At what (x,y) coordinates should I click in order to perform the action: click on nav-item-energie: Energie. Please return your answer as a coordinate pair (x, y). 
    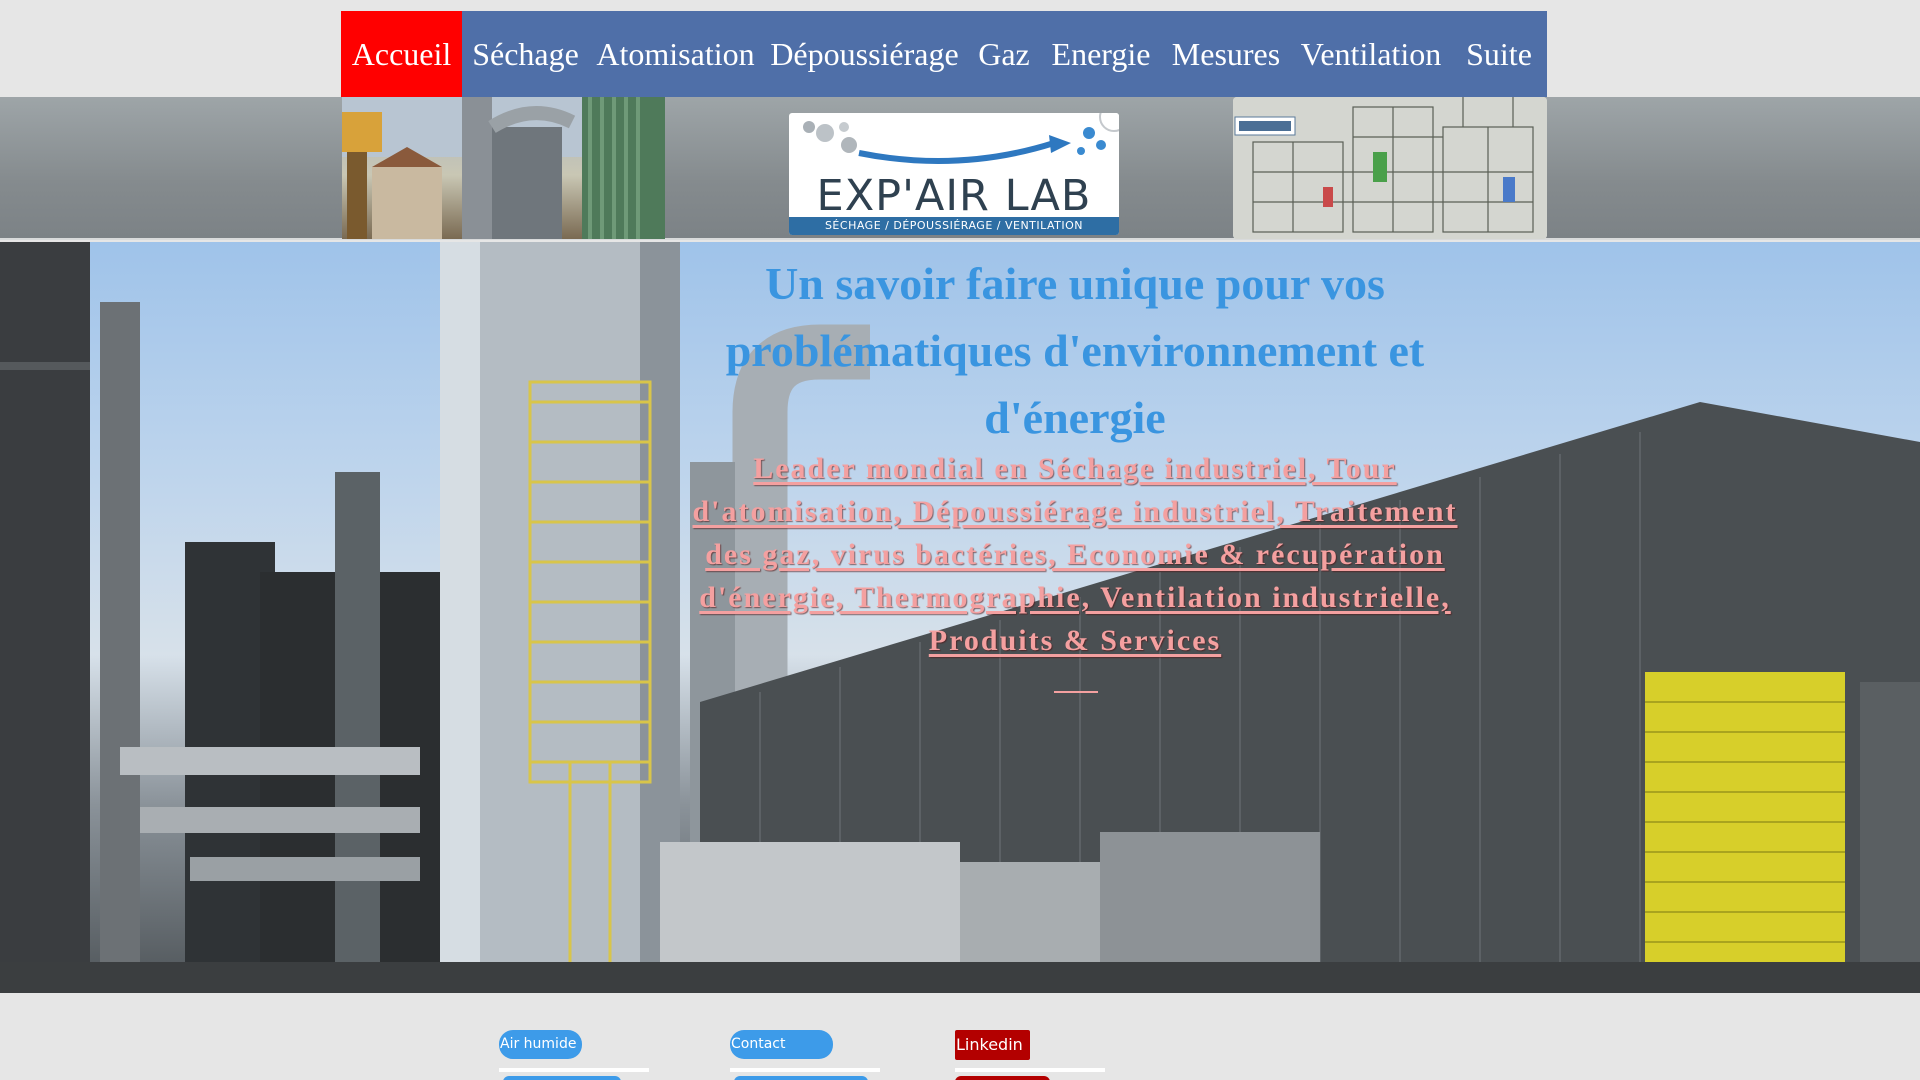
    Looking at the image, I should click on (1101, 54).